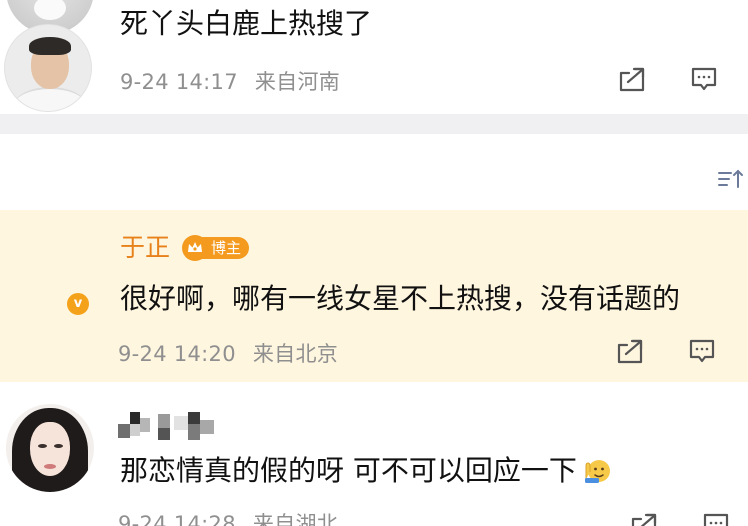  I want to click on verified-badge-icon: v, so click(78, 304).